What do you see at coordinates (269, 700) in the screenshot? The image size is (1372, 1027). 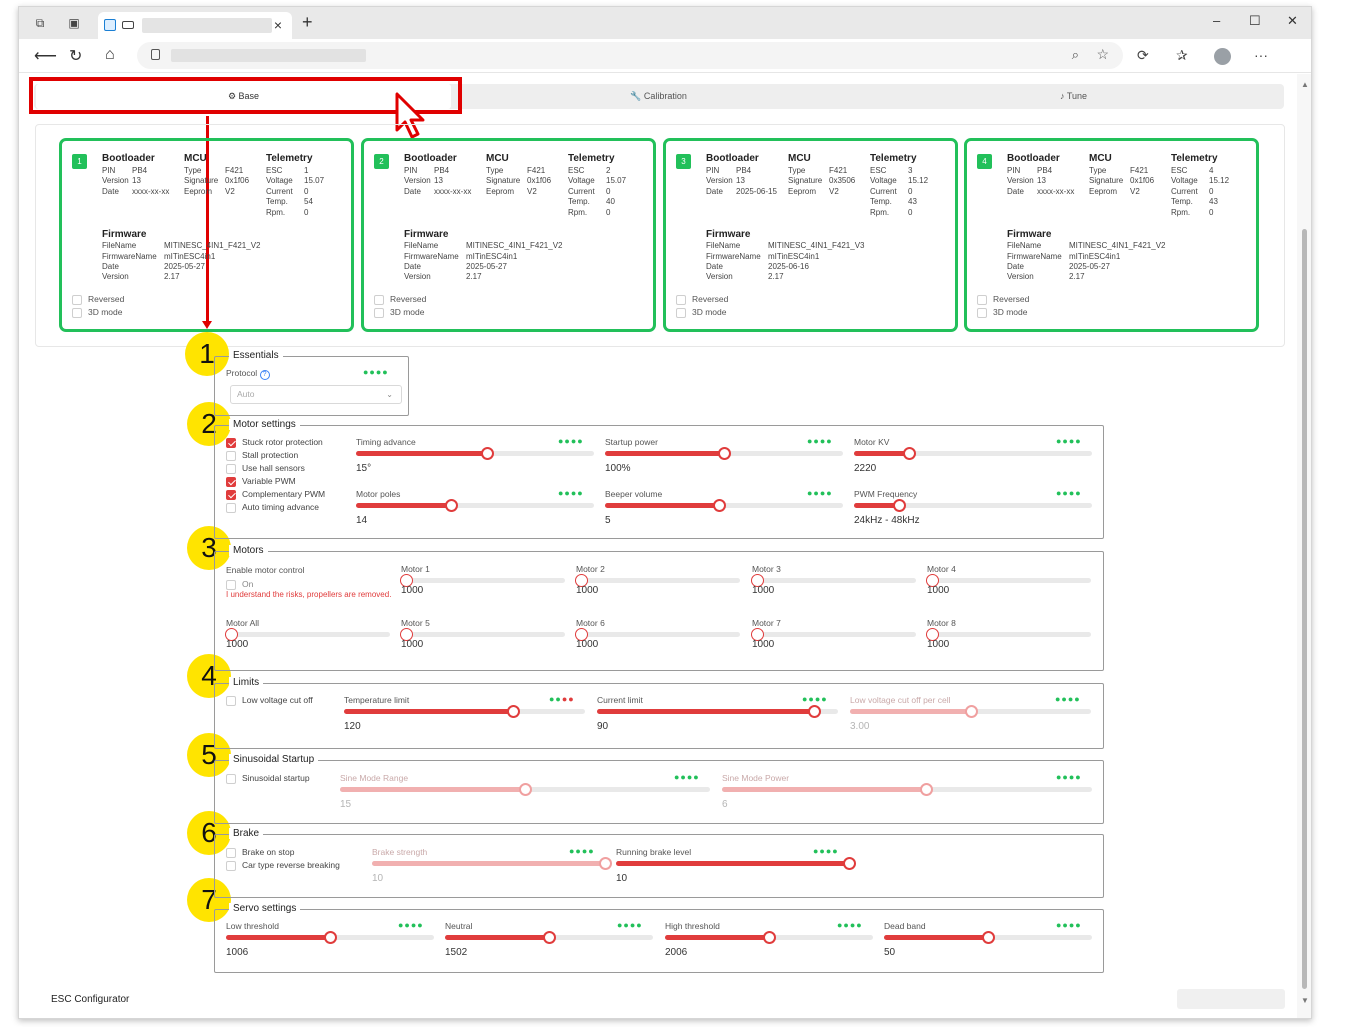 I see `low-voltage-cutoff-checkbox: Low voltage cut off` at bounding box center [269, 700].